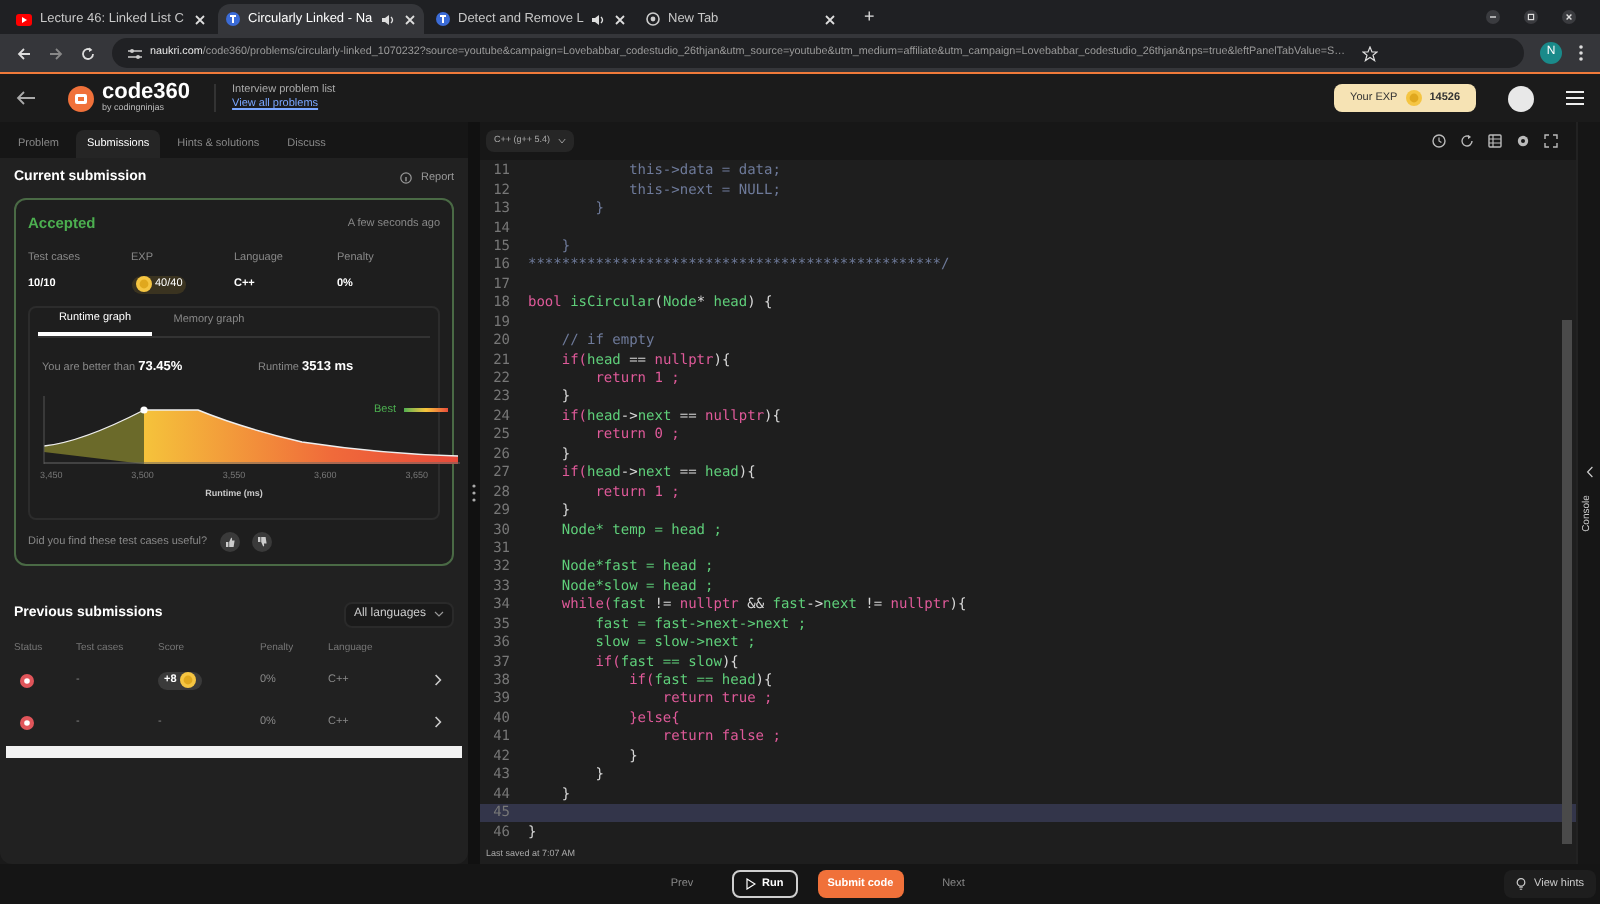 This screenshot has height=904, width=1600. What do you see at coordinates (474, 493) in the screenshot?
I see `drag-handle-icon` at bounding box center [474, 493].